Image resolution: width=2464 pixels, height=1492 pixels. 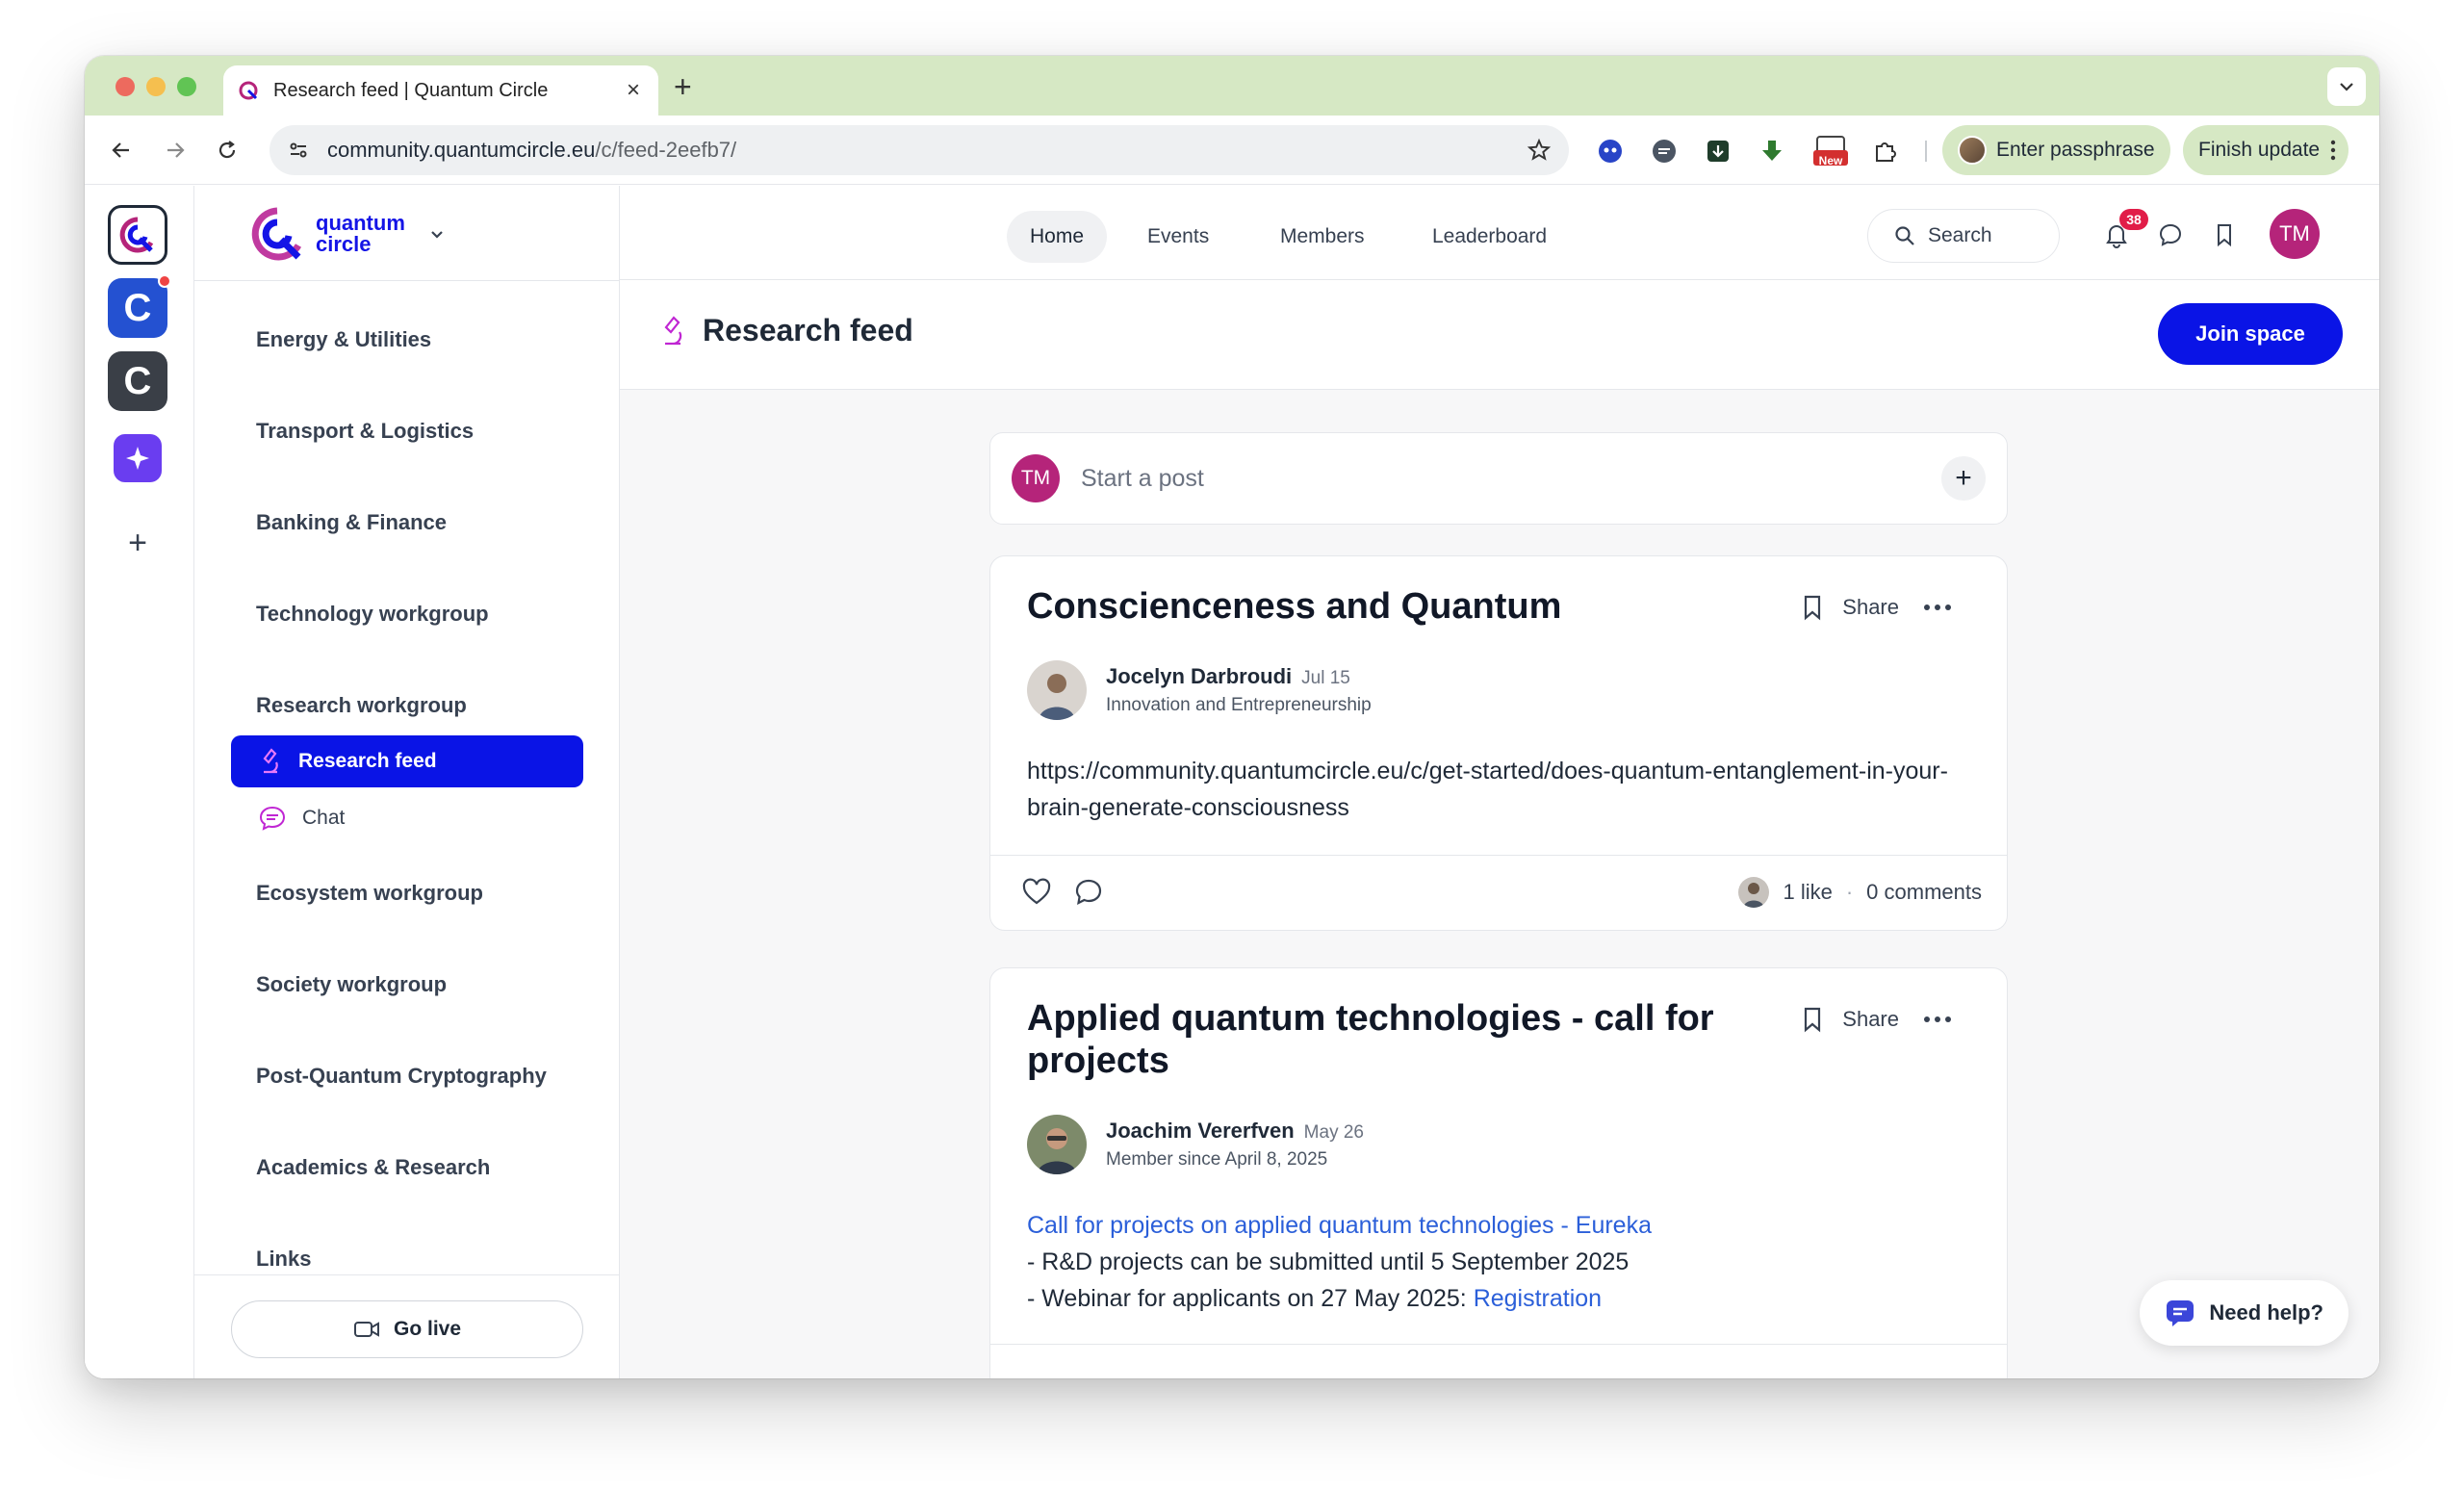 I want to click on c-letter-icon: C, so click(x=137, y=307).